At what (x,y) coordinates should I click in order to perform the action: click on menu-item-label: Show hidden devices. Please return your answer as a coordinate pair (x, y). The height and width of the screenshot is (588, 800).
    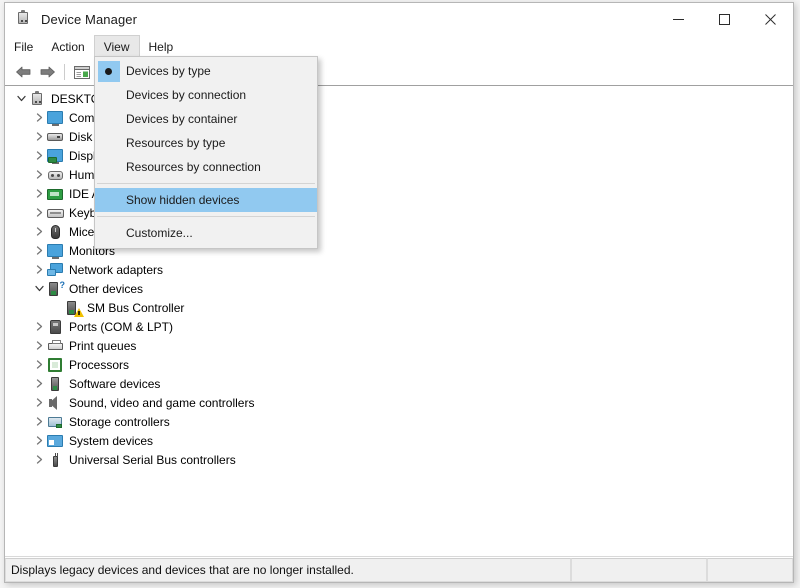
    Looking at the image, I should click on (183, 200).